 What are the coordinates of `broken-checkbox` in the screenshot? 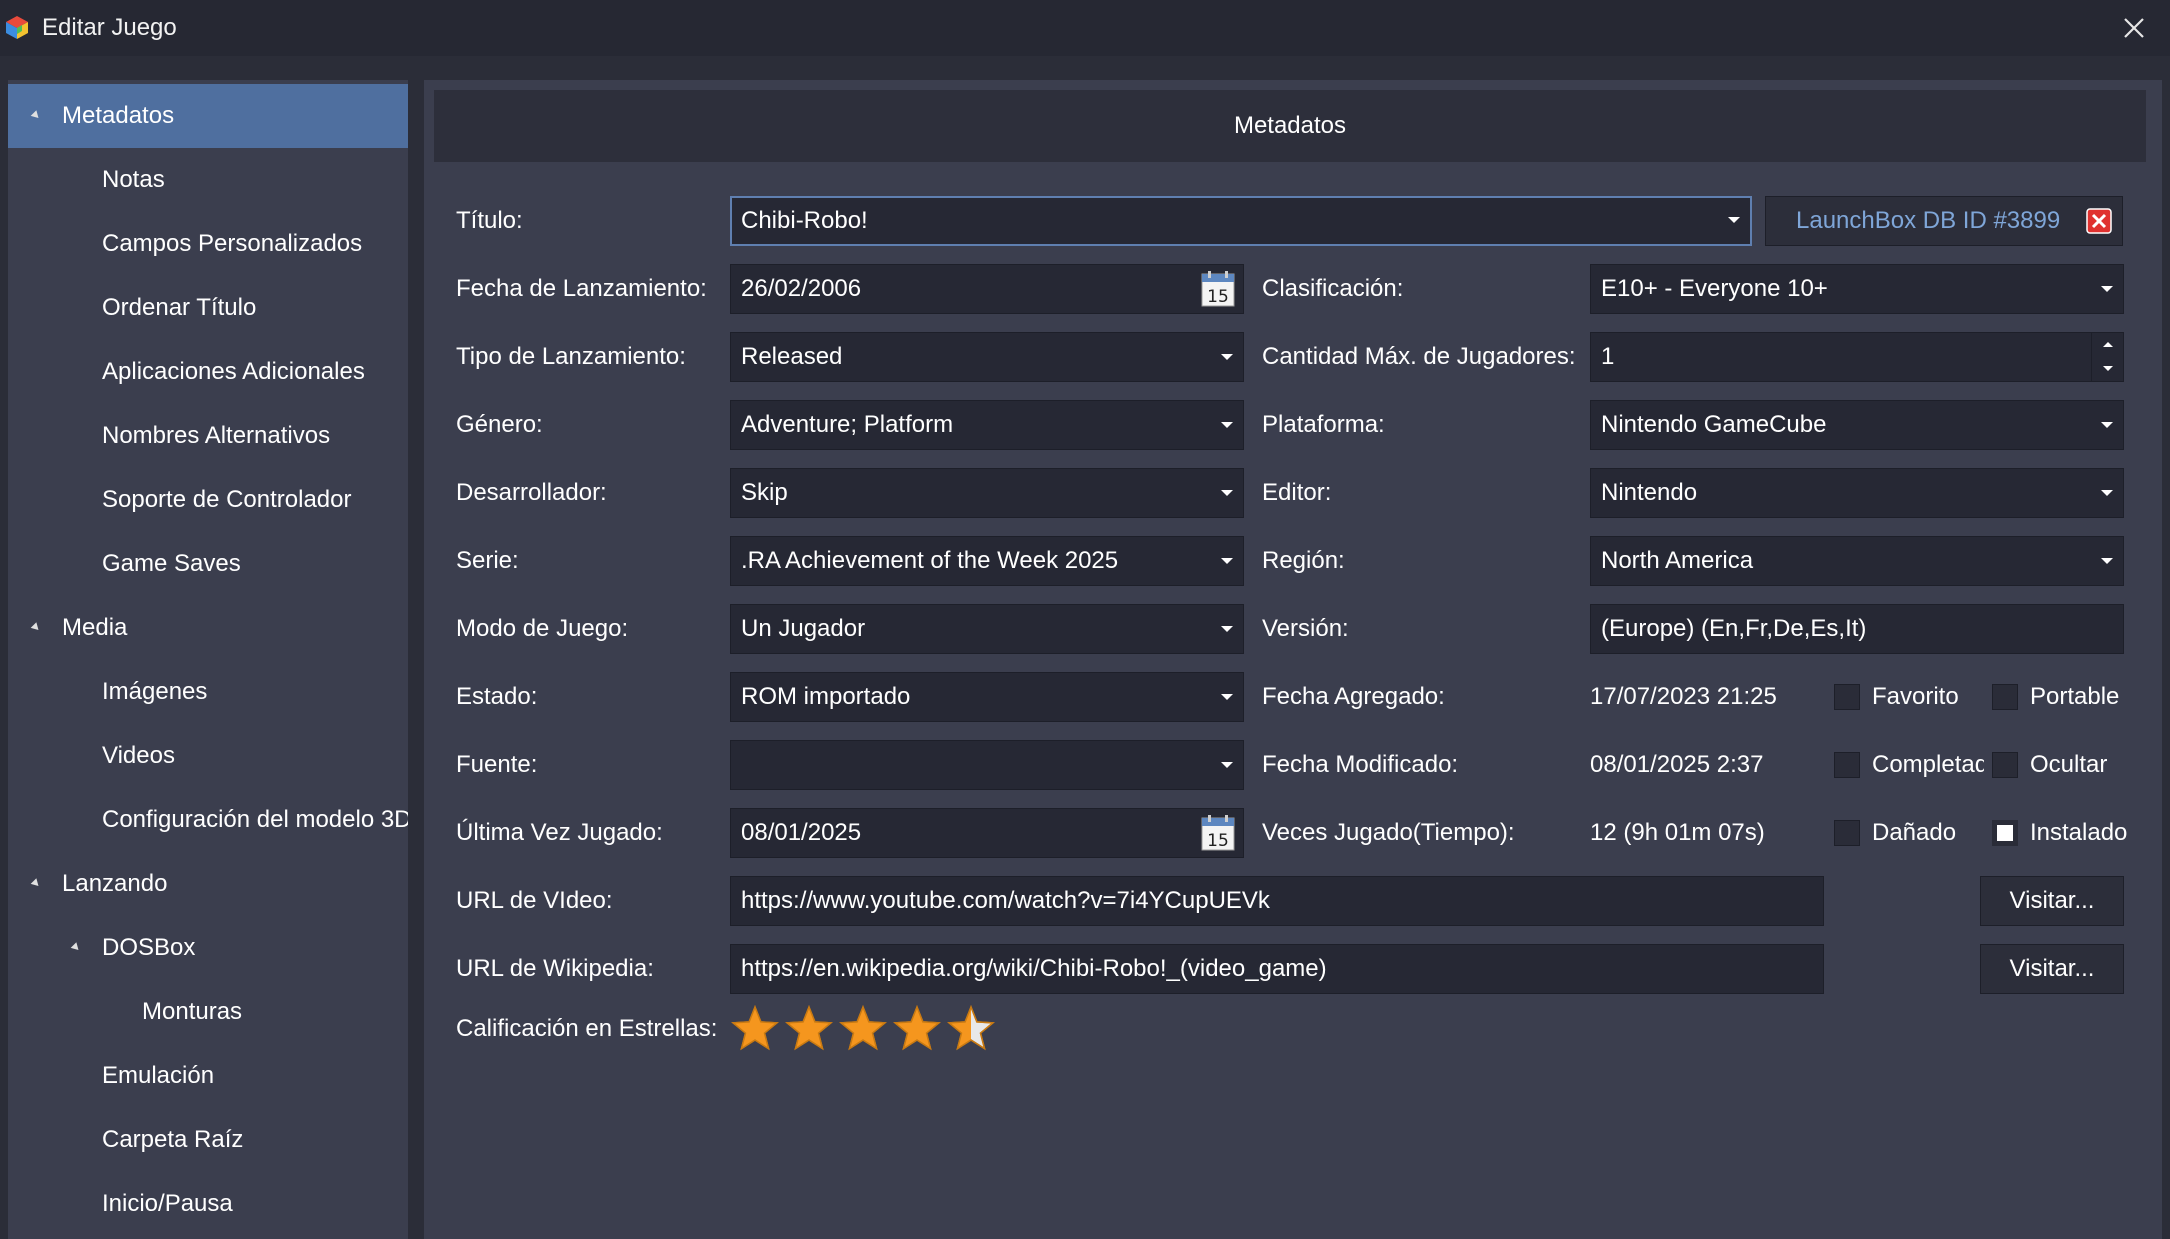 It's located at (1847, 833).